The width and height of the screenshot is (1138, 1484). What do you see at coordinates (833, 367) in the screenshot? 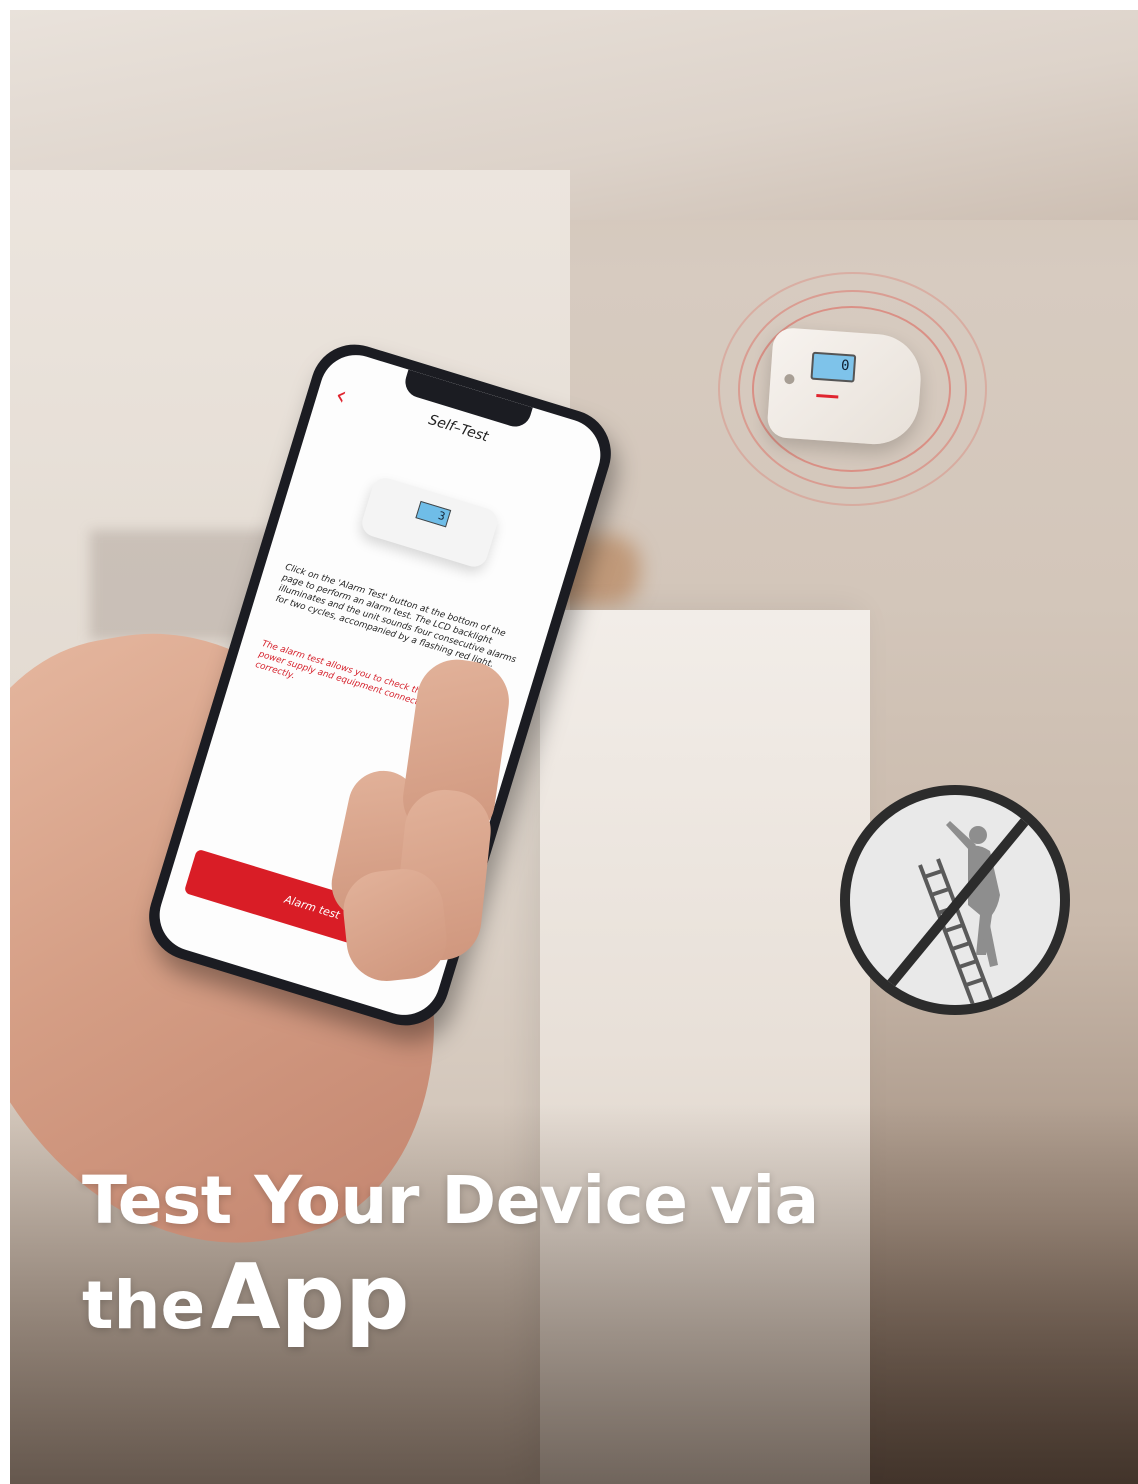
I see `ceiling-detector-lcd: 0` at bounding box center [833, 367].